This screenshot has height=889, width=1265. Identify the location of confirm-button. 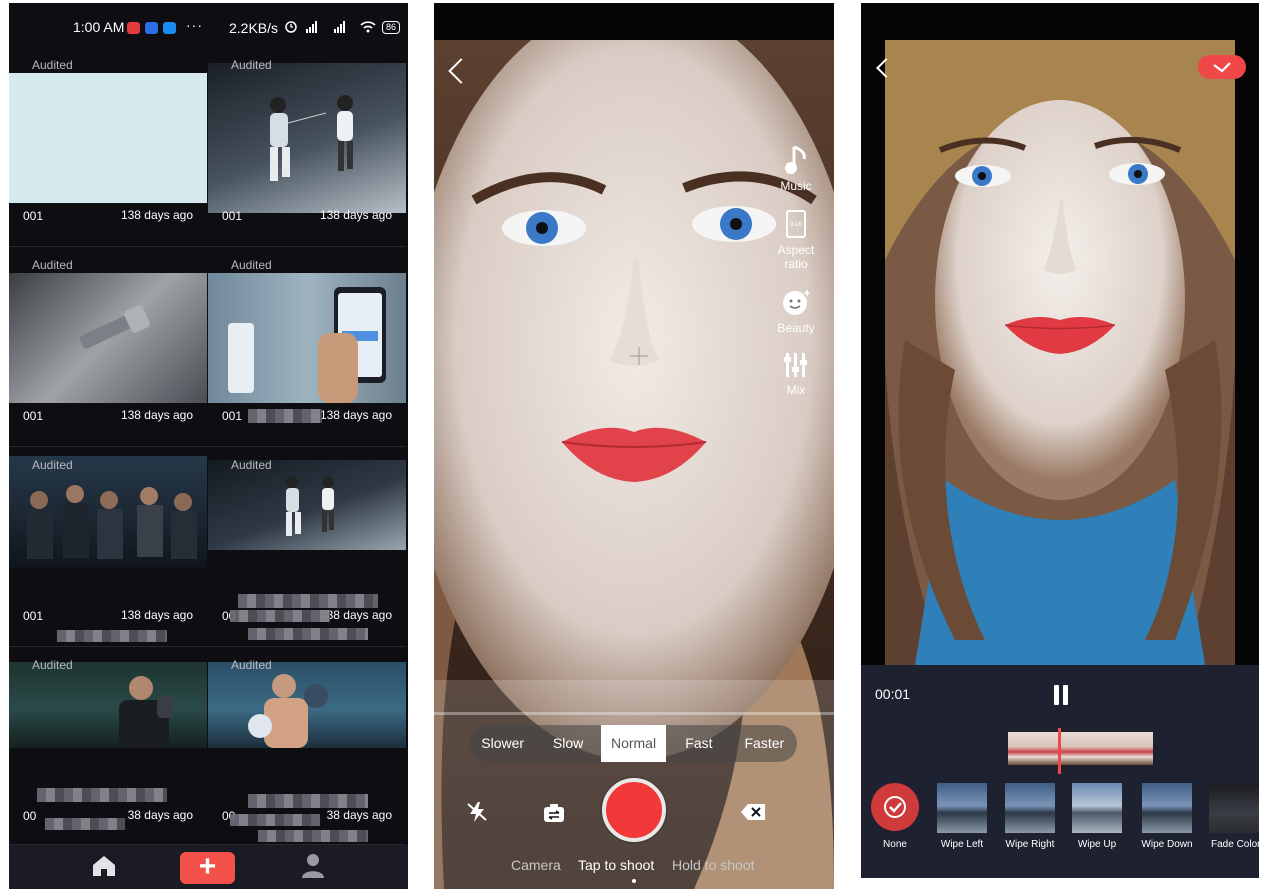
(1222, 67).